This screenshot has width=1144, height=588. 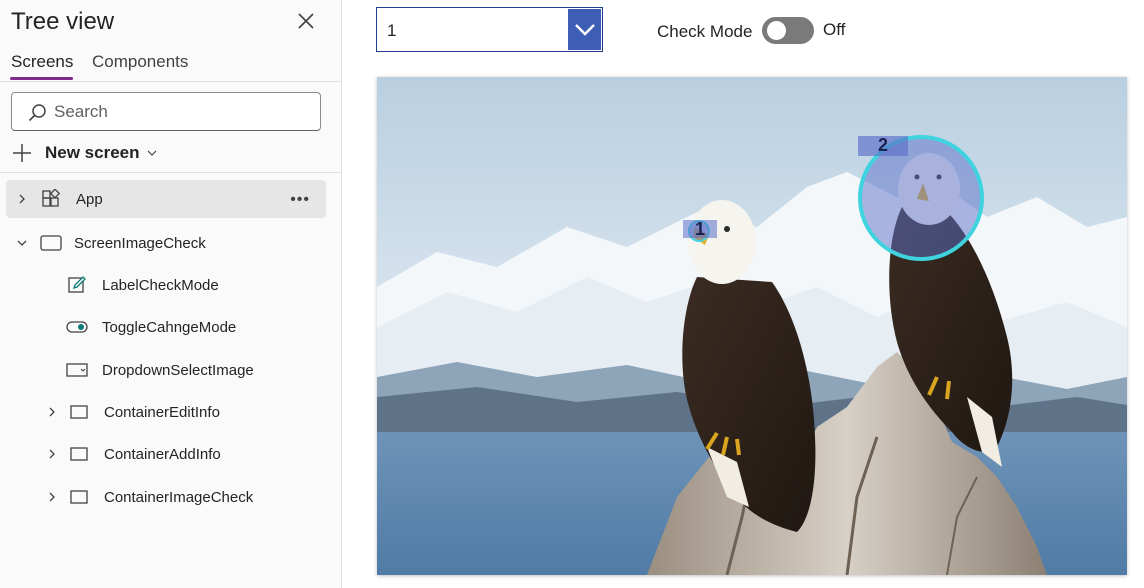 What do you see at coordinates (179, 497) in the screenshot?
I see `tree-item-label: ContainerImageCheck` at bounding box center [179, 497].